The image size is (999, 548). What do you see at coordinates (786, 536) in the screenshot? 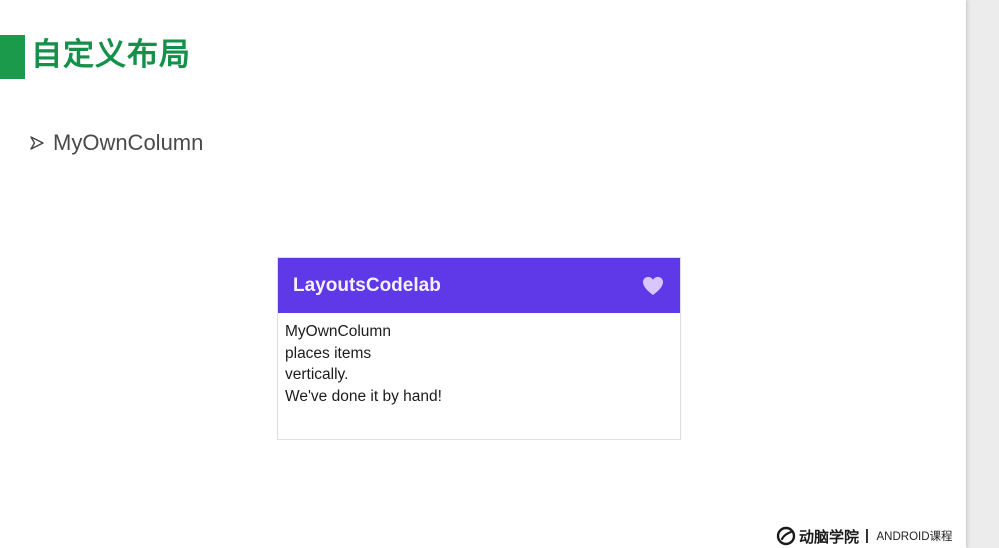
I see `brand-logo-icon` at bounding box center [786, 536].